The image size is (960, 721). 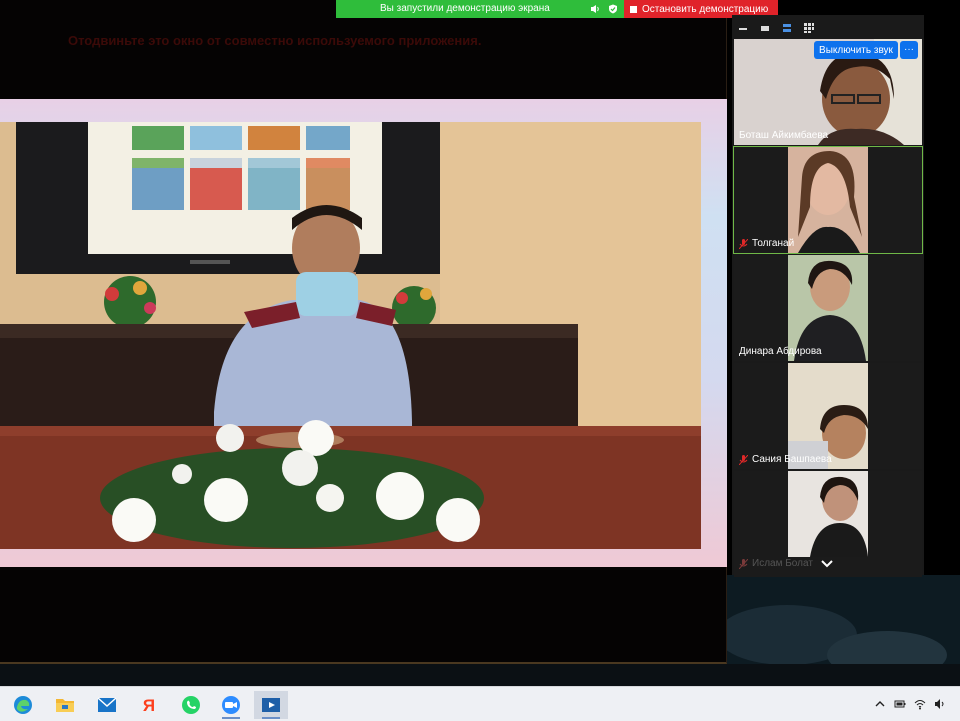 I want to click on yandex-taskbar-button: Я, so click(x=149, y=705).